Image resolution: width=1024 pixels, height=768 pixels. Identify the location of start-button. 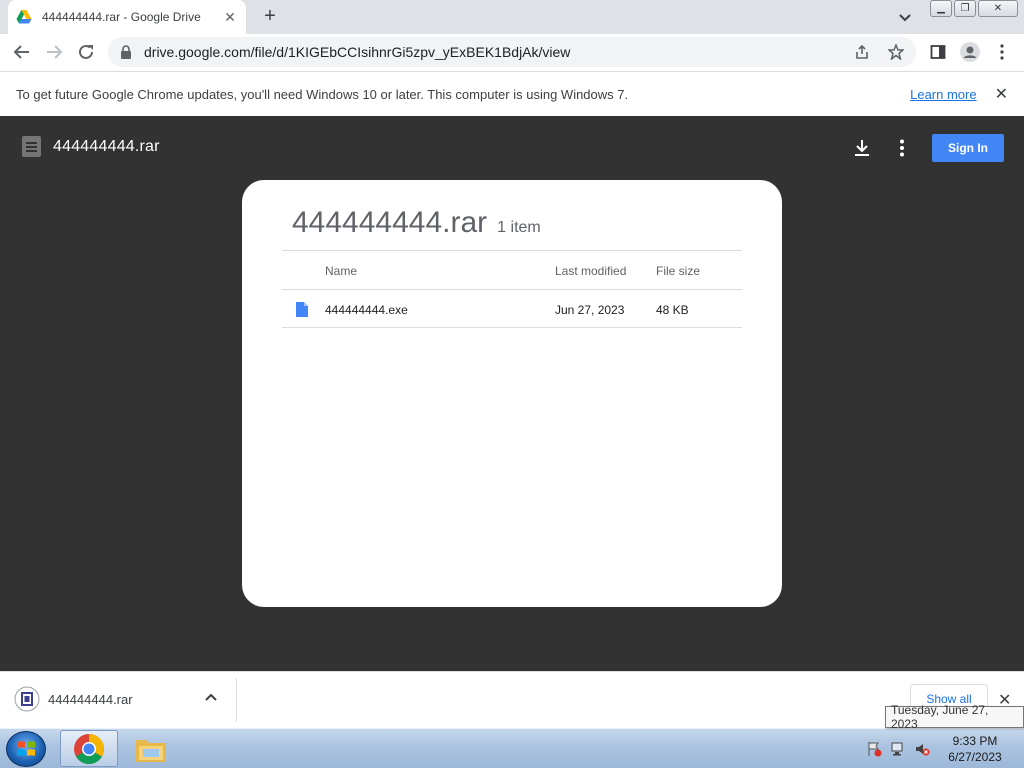
(26, 749).